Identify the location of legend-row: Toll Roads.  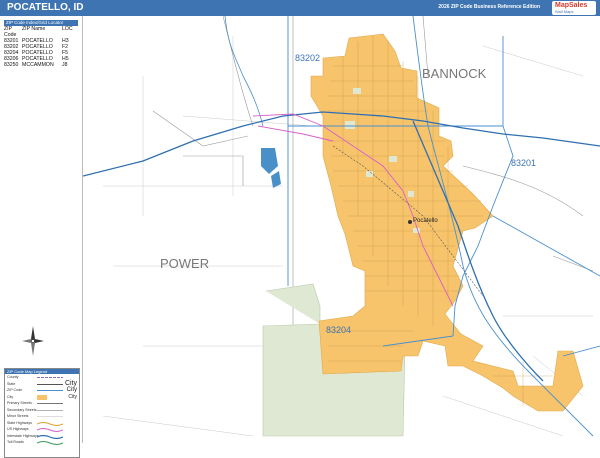
(42, 442).